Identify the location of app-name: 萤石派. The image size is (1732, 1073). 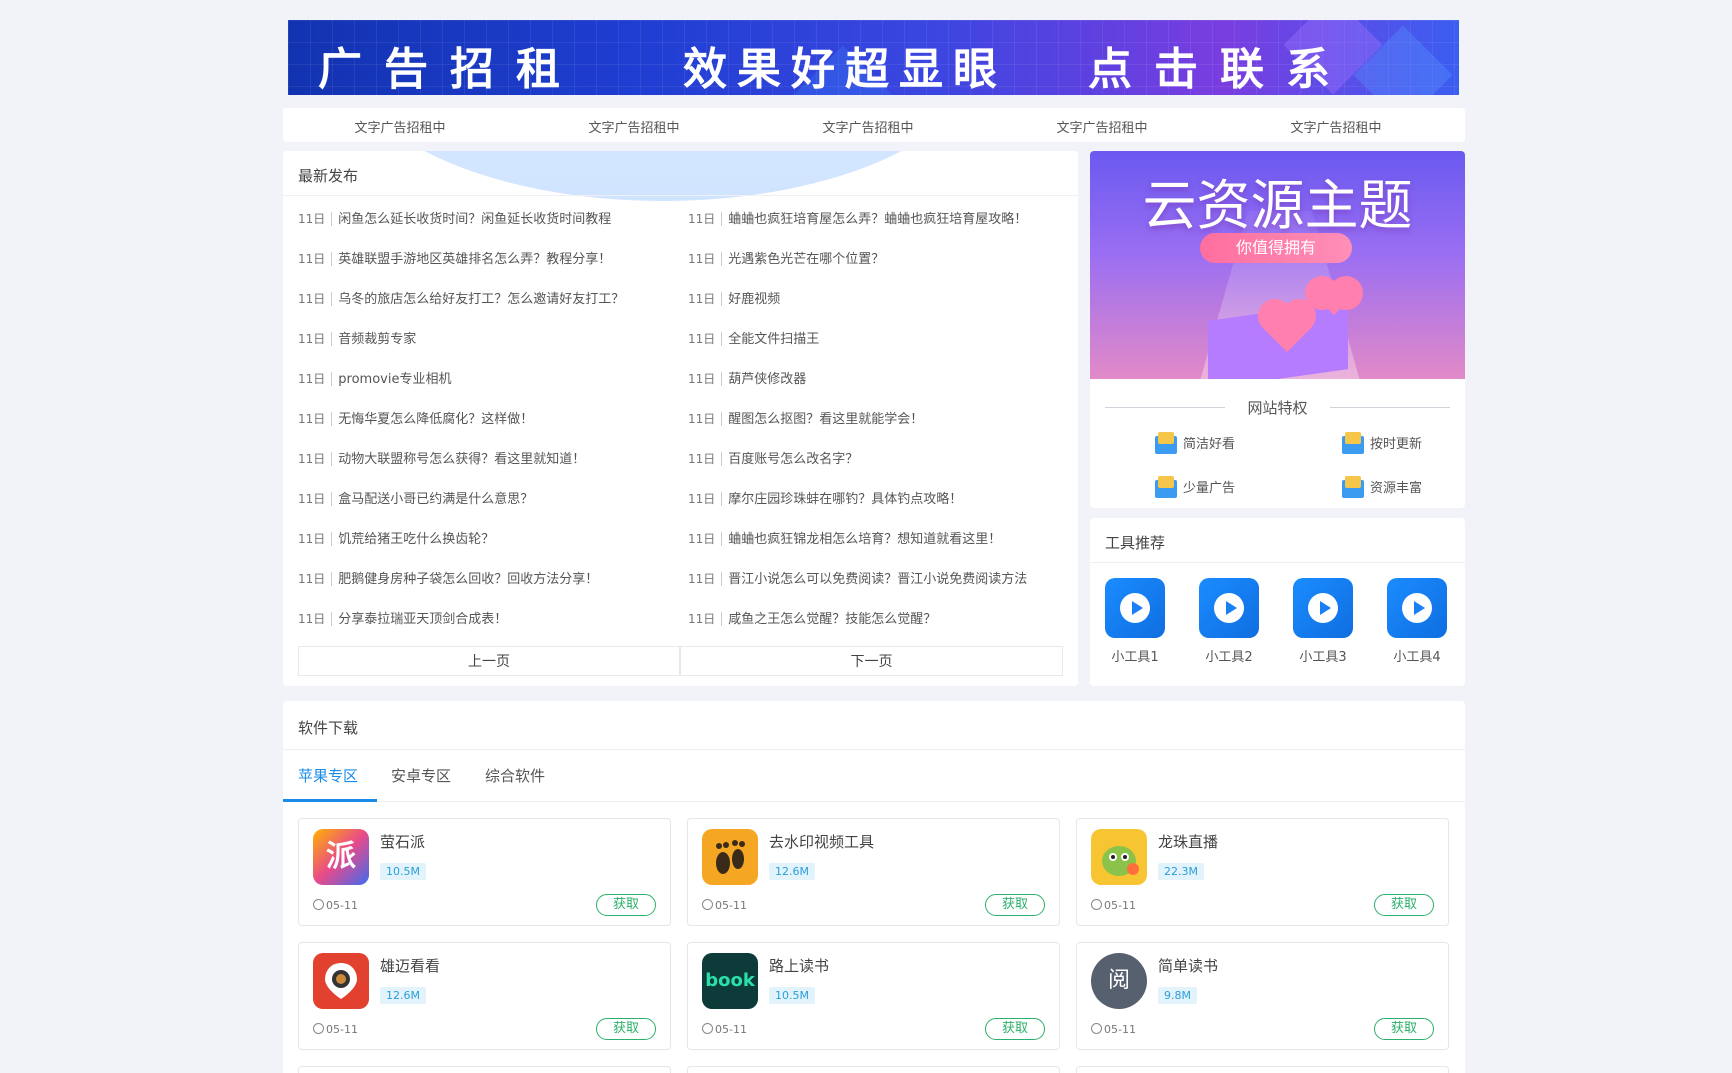
(403, 842).